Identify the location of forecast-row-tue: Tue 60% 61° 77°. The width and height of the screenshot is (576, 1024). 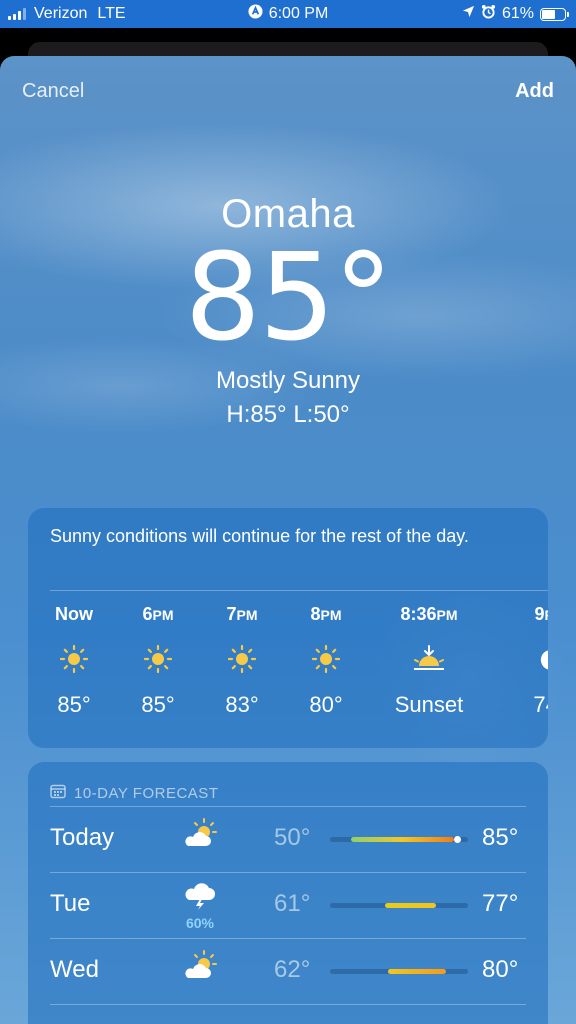
(288, 905).